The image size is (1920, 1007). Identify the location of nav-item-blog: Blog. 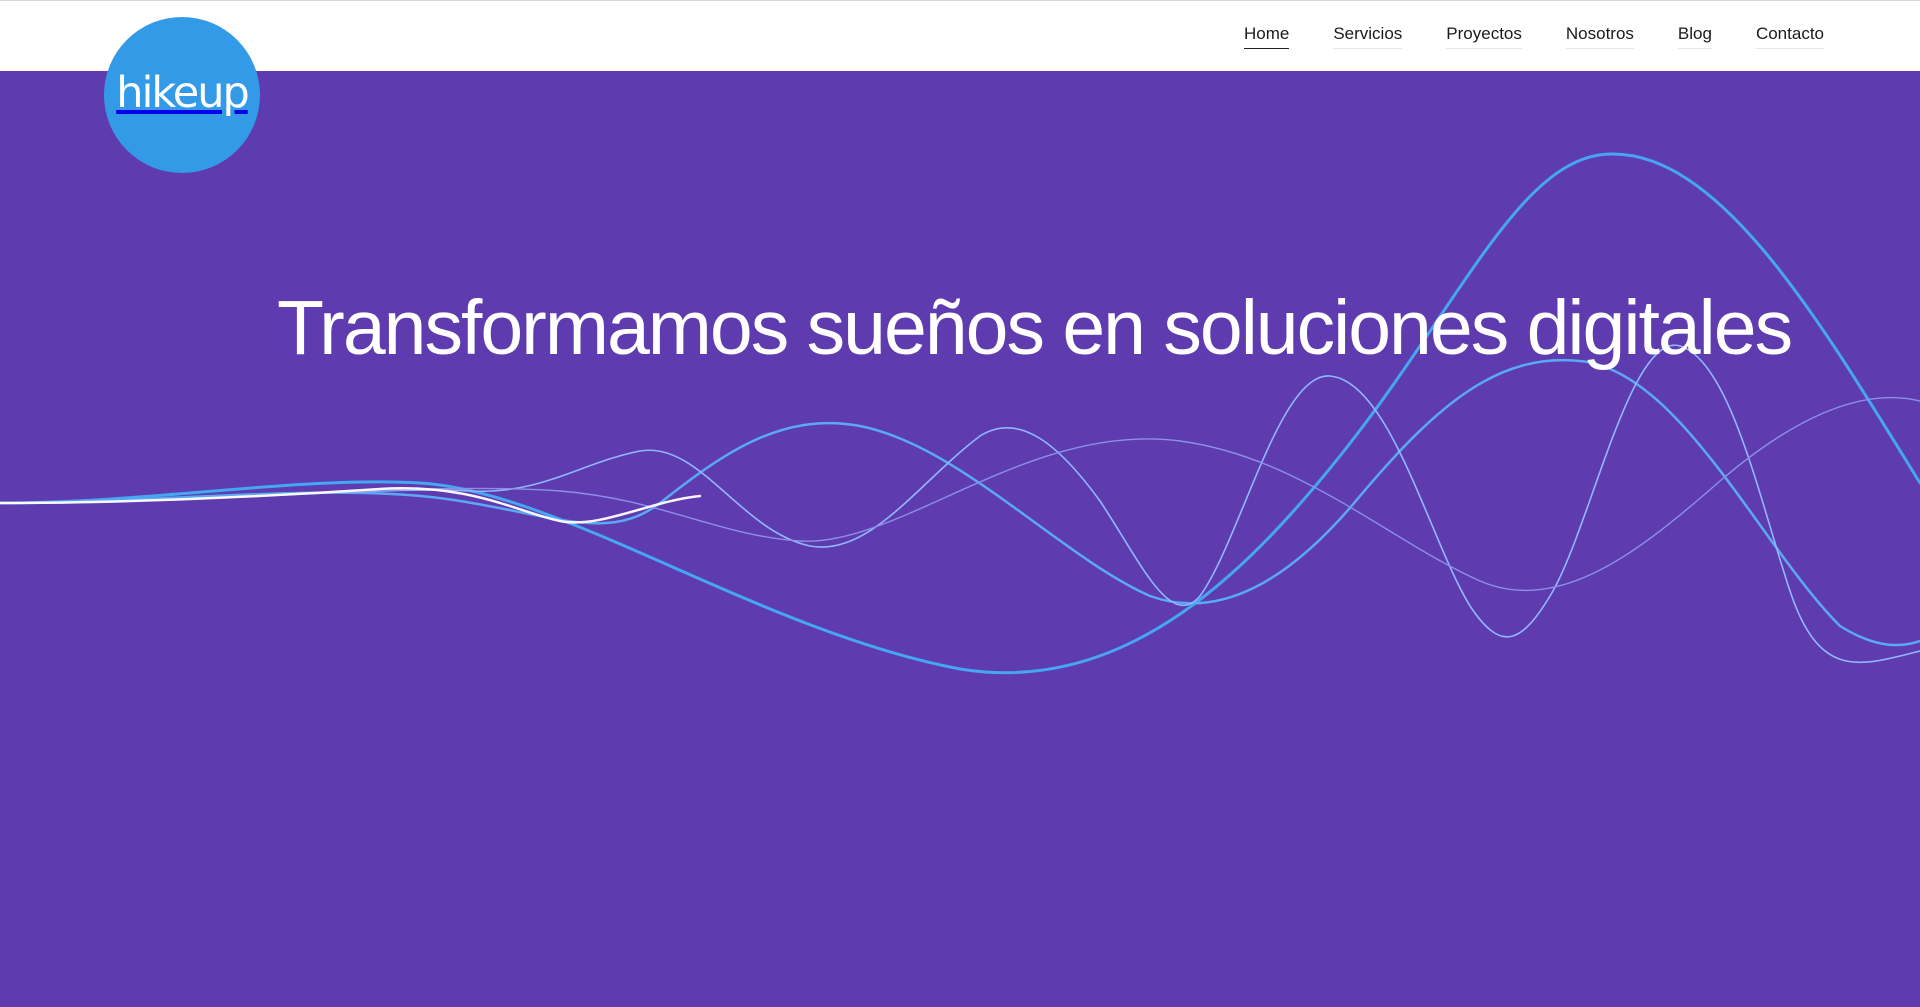
(1694, 36).